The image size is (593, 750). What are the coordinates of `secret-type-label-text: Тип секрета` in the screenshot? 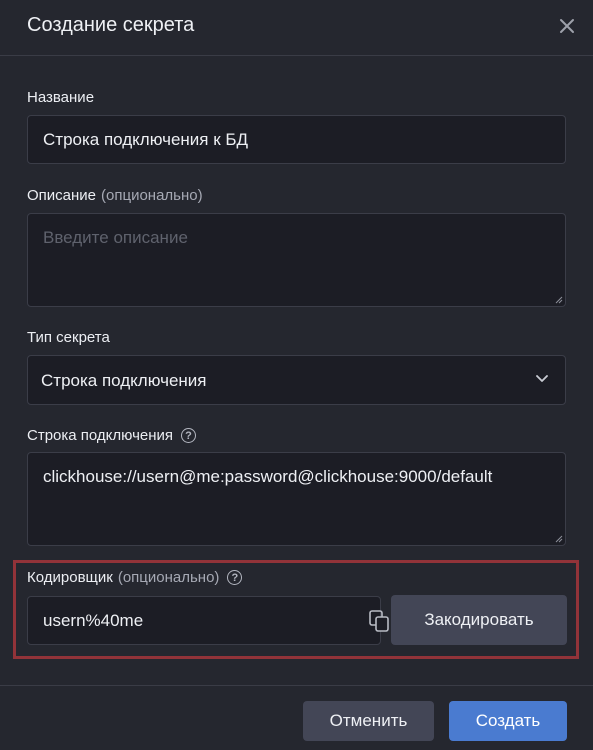 It's located at (68, 337).